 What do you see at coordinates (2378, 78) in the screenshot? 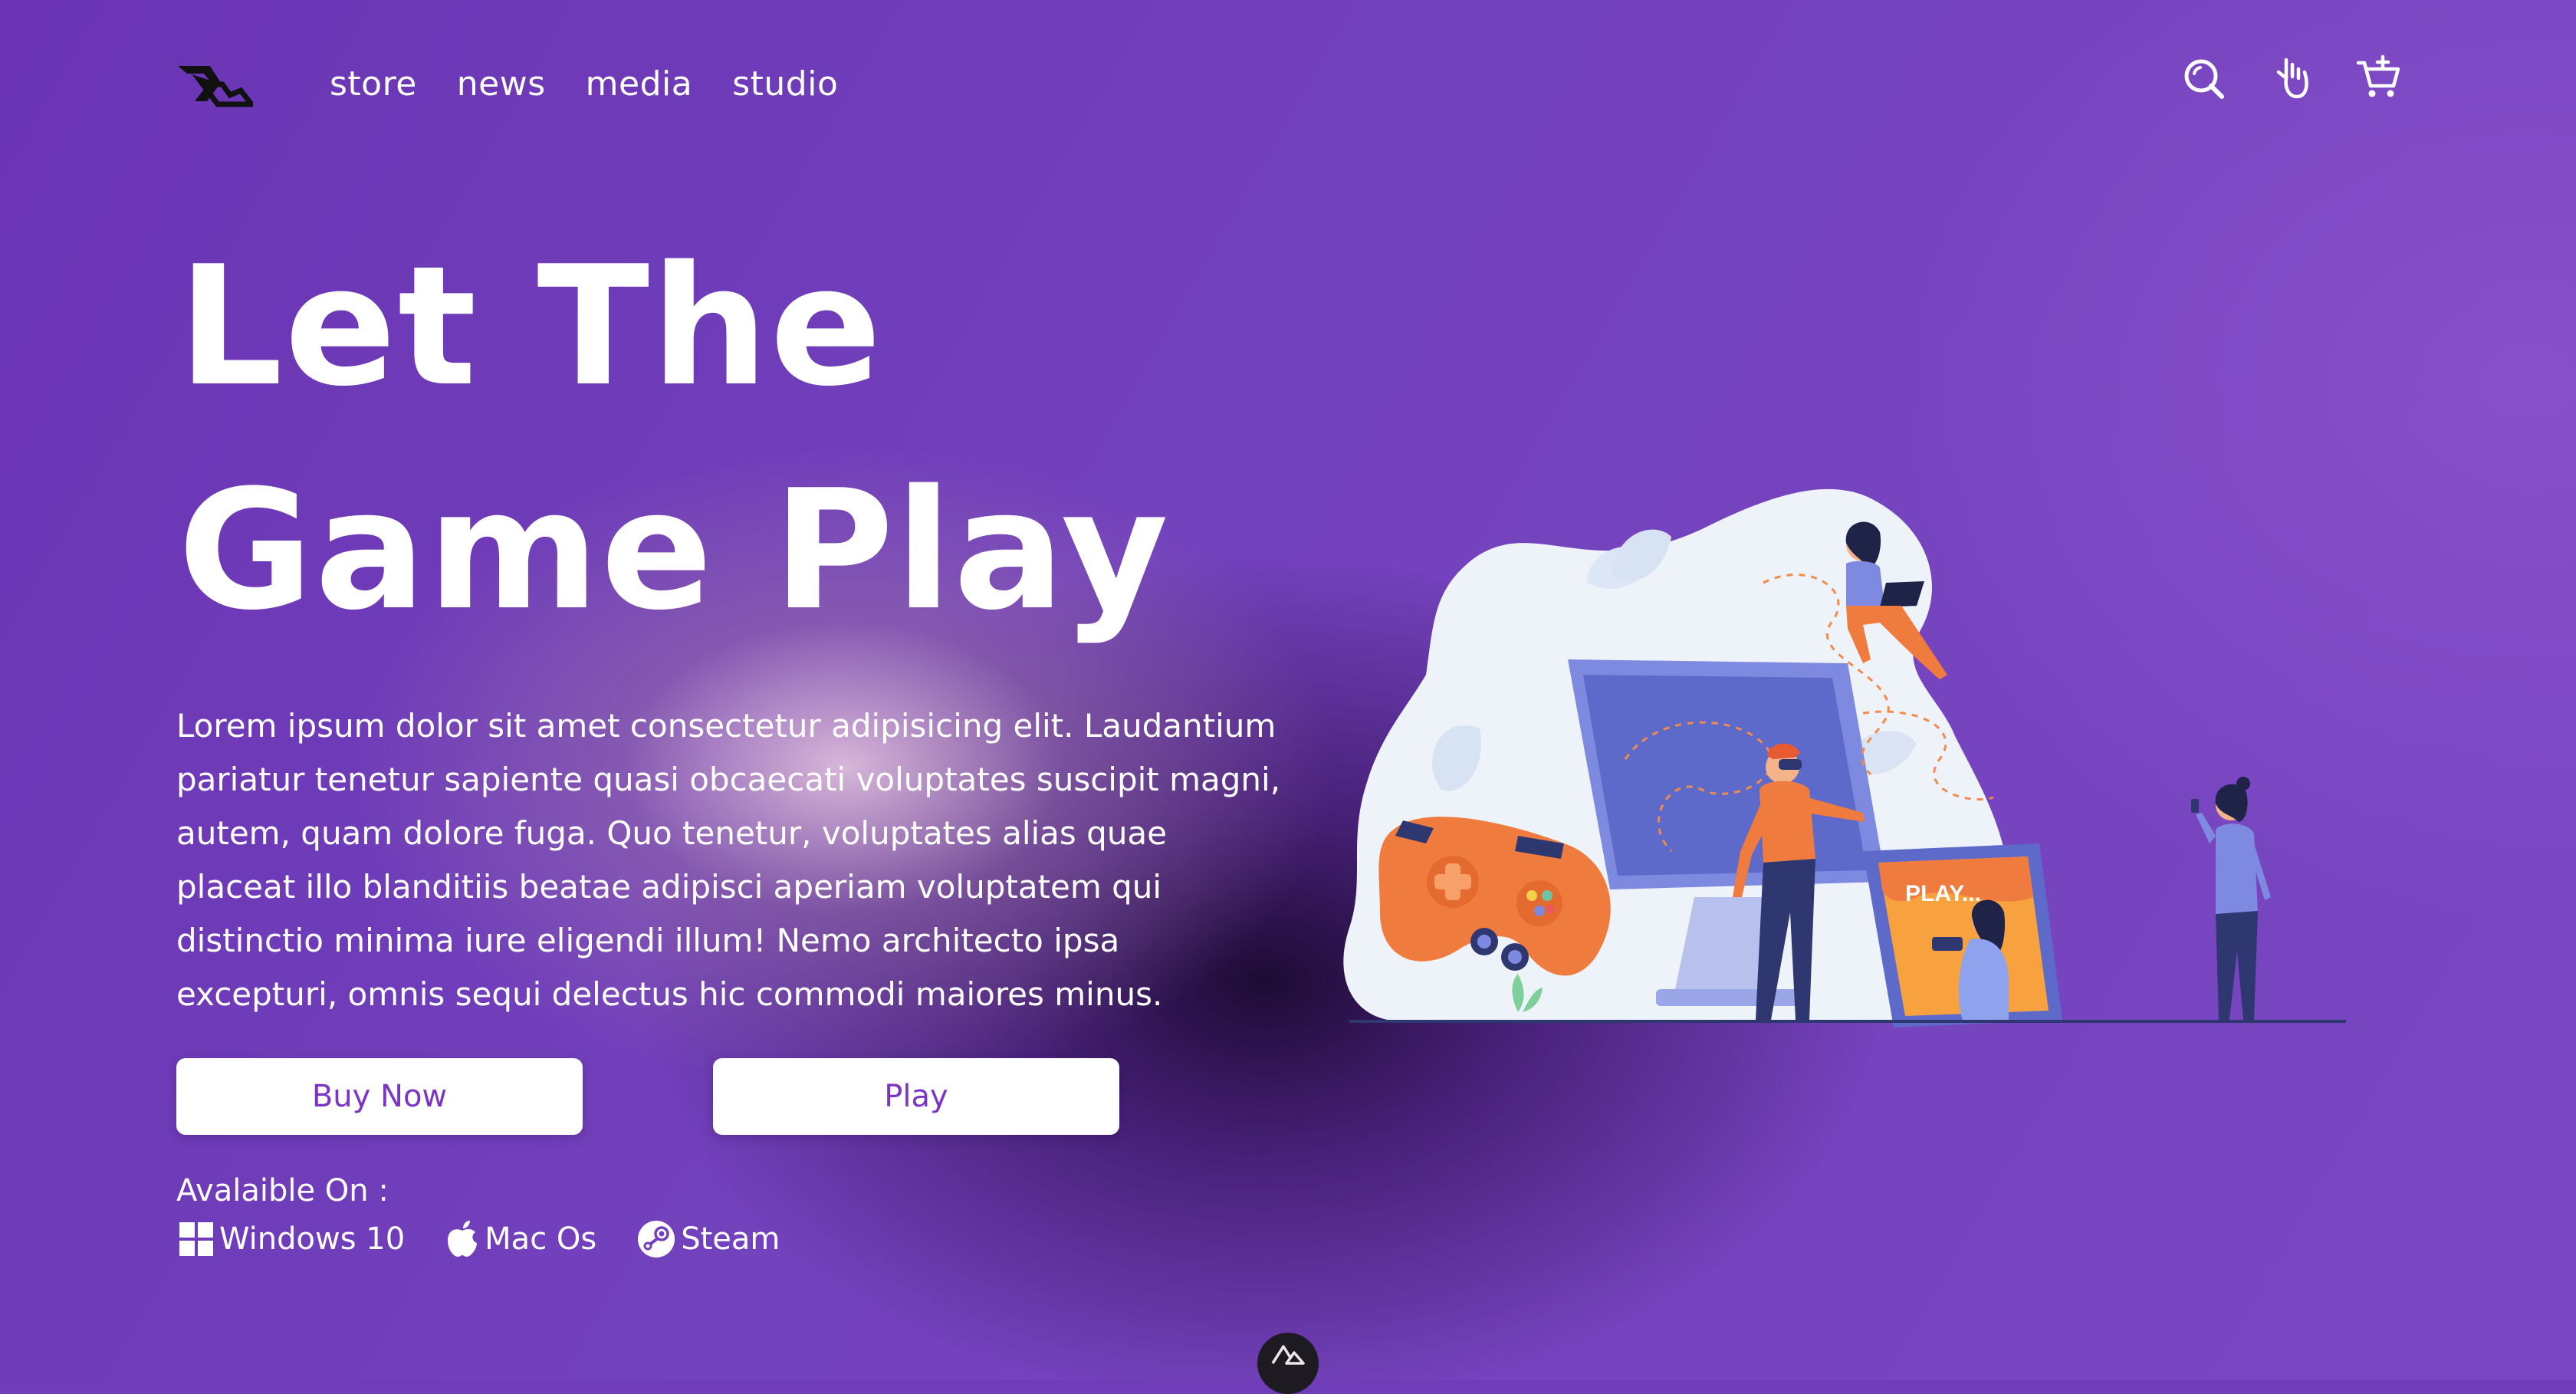
I see `cart-add-icon` at bounding box center [2378, 78].